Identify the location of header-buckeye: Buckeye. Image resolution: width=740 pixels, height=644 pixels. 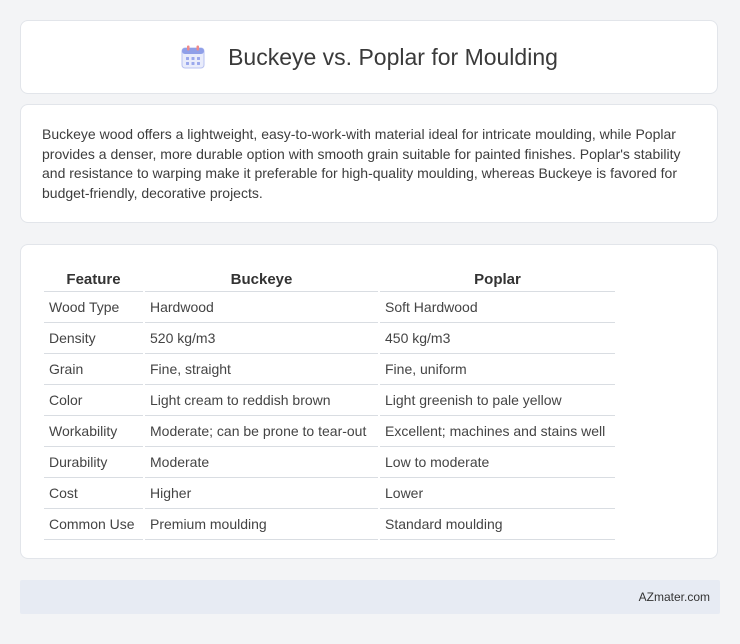
(261, 278).